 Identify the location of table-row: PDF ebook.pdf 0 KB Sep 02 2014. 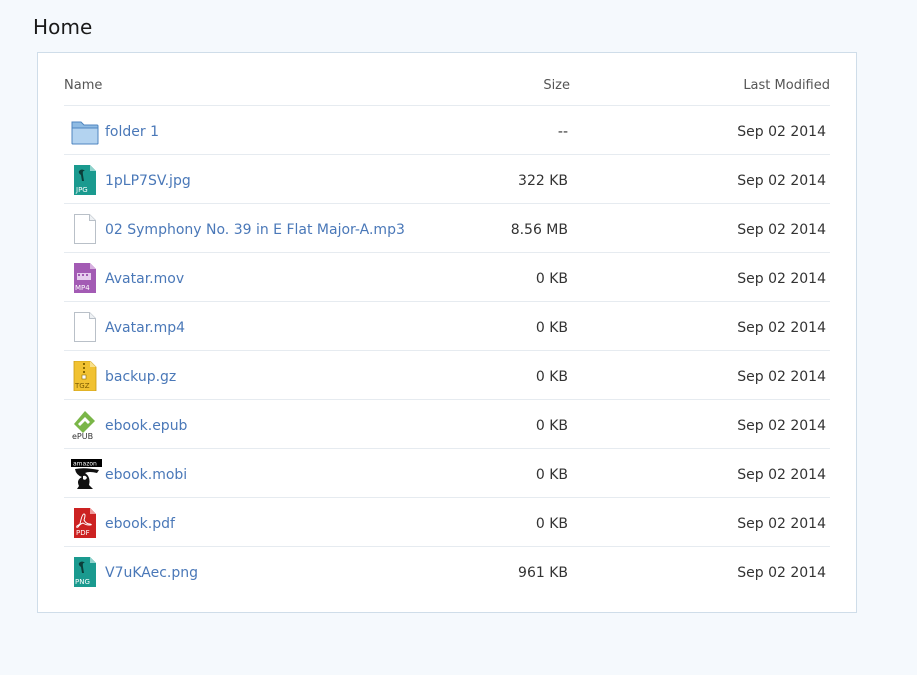
(447, 522).